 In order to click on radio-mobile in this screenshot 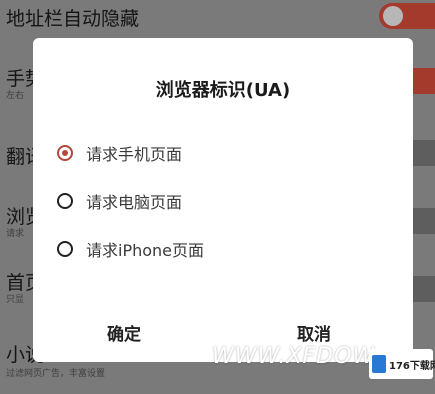, I will do `click(65, 153)`.